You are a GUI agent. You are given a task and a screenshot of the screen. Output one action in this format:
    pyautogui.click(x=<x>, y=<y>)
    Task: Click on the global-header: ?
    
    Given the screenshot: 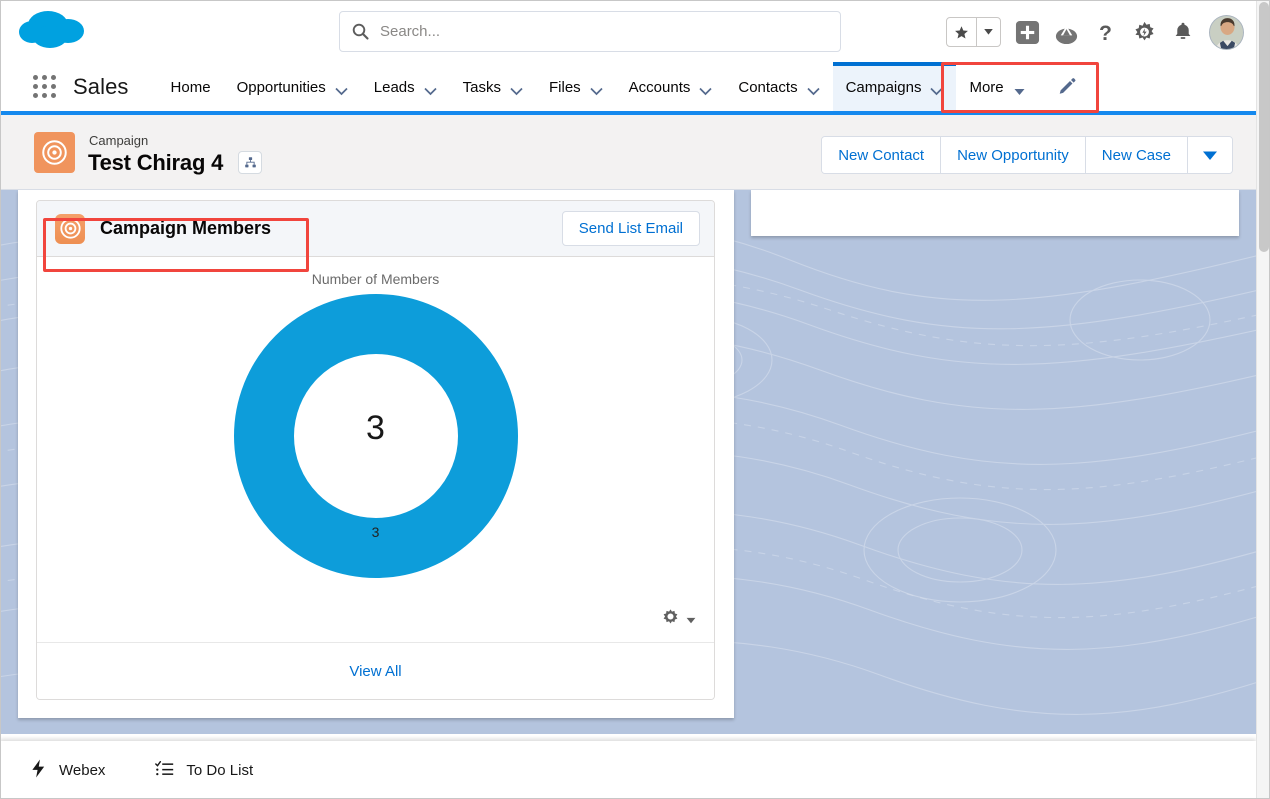 What is the action you would take?
    pyautogui.click(x=628, y=31)
    